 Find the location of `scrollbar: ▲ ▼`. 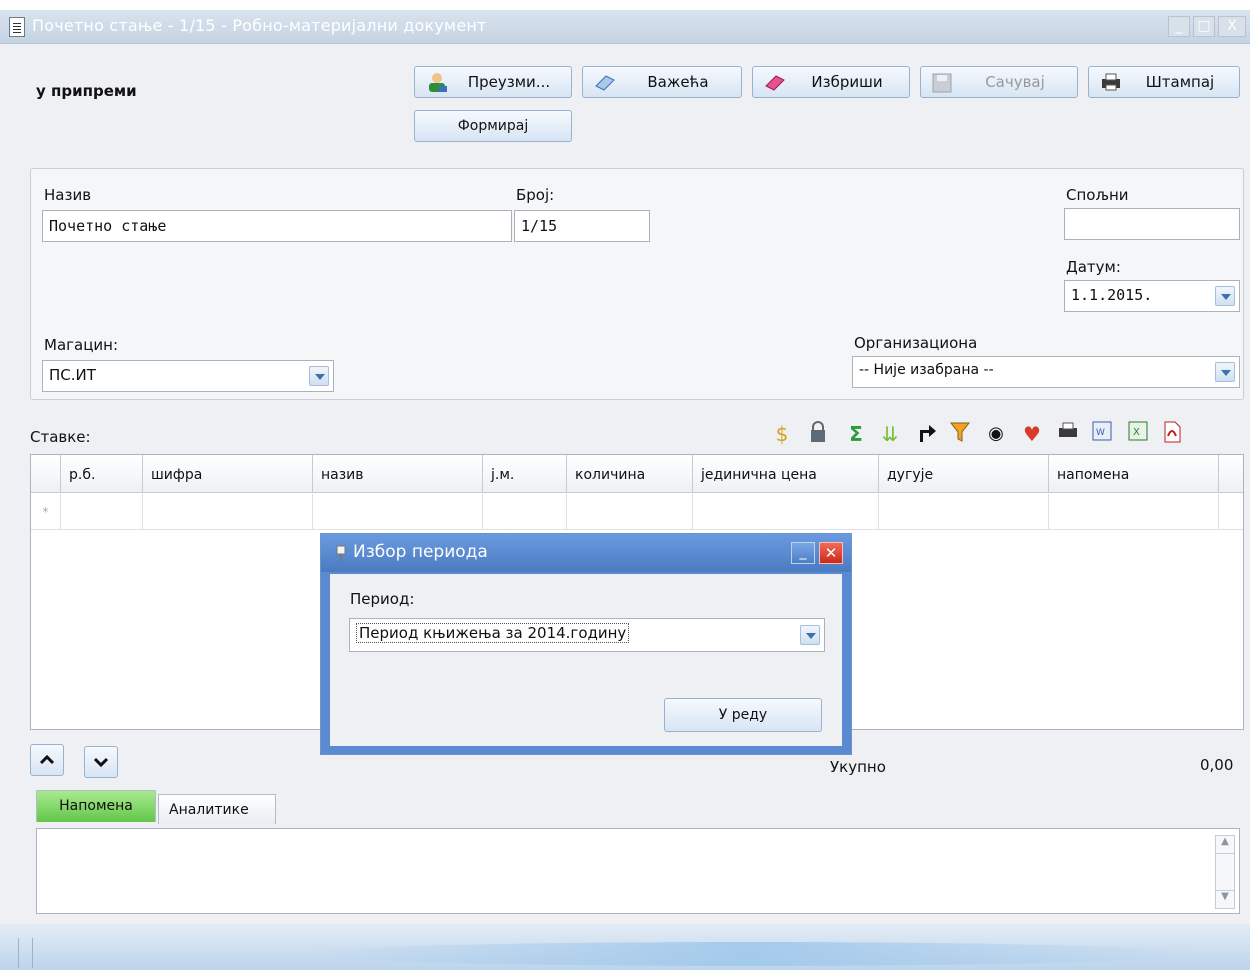

scrollbar: ▲ ▼ is located at coordinates (1225, 872).